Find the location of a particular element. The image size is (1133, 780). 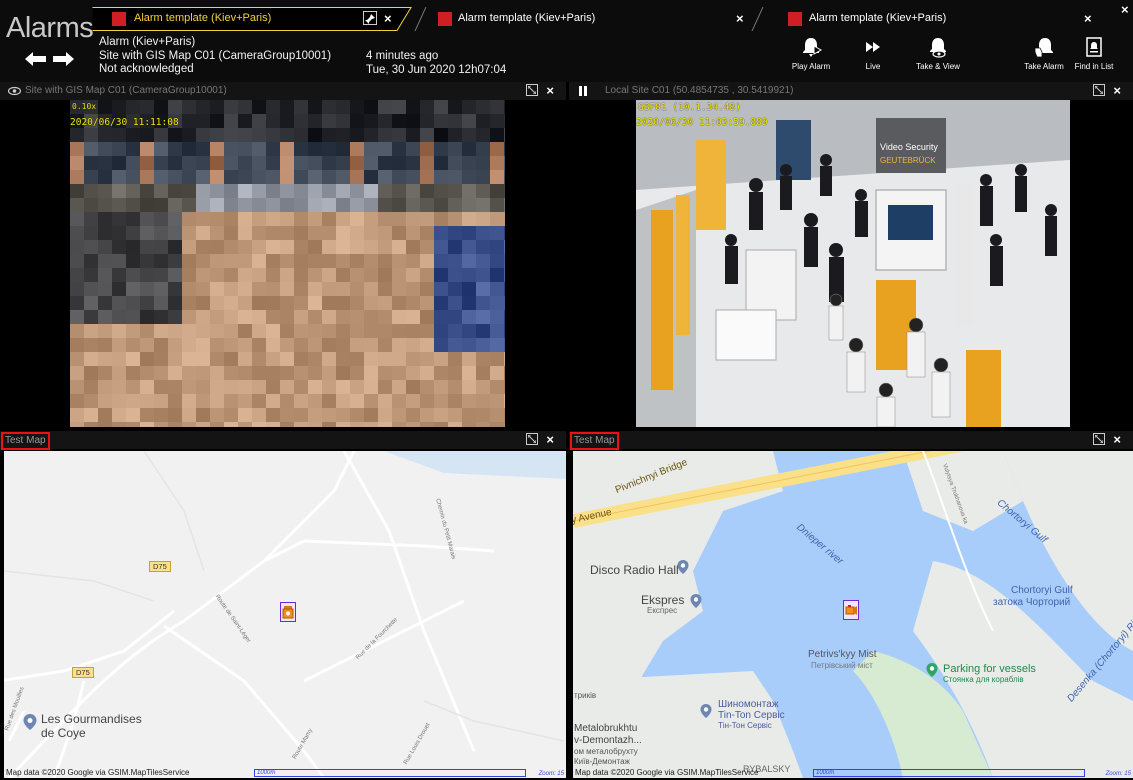

bridge-label: Petrivs'kyy Mist is located at coordinates (842, 654).